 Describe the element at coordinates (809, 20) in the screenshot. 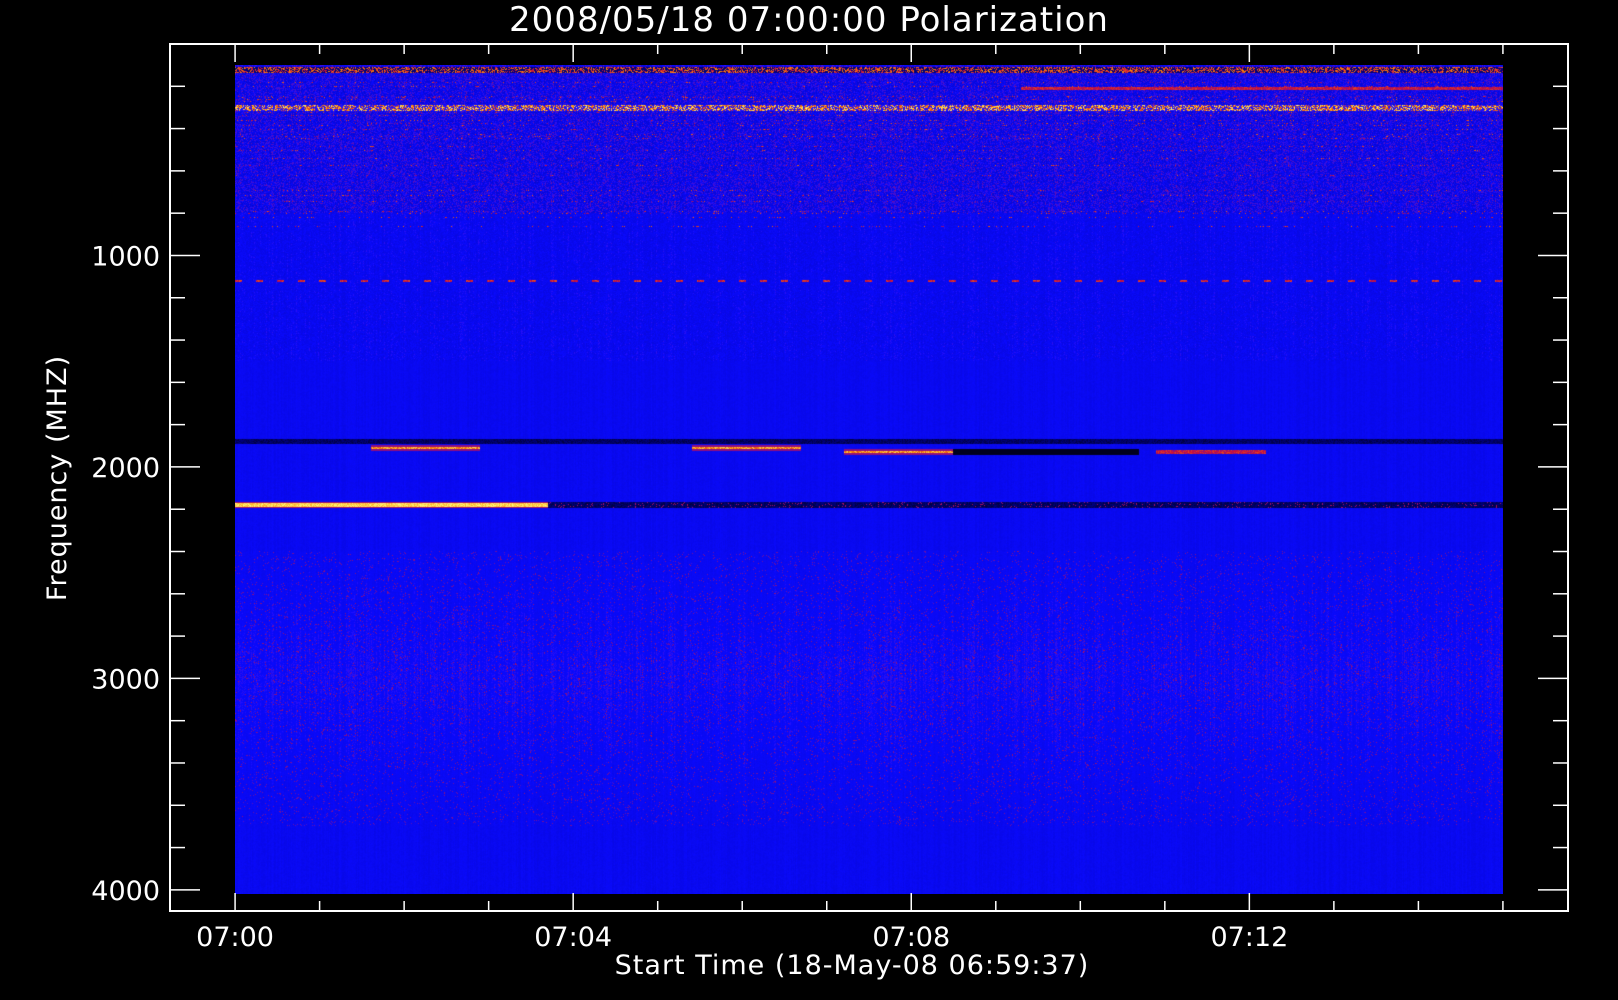

I see `chart-title: 2008/05/18 07:00:00 Polarization` at that location.